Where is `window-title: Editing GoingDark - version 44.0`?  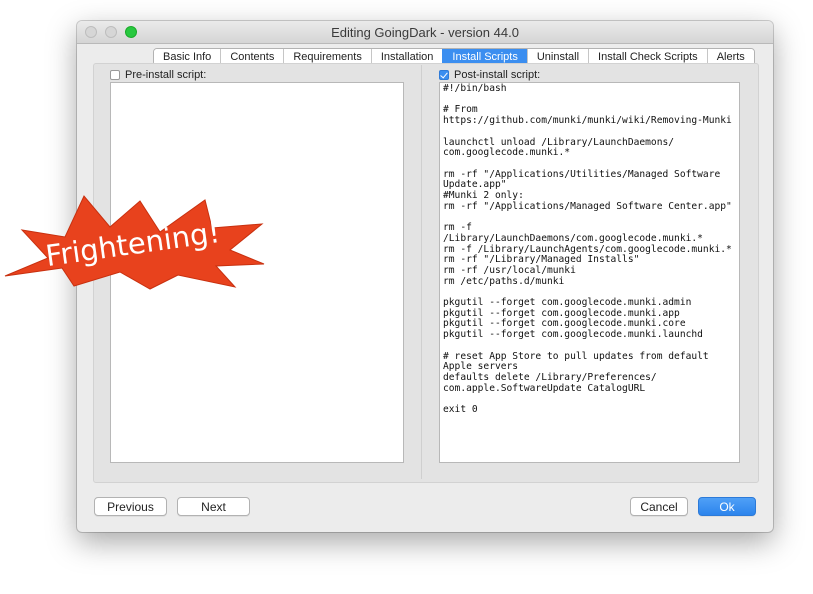
window-title: Editing GoingDark - version 44.0 is located at coordinates (425, 32).